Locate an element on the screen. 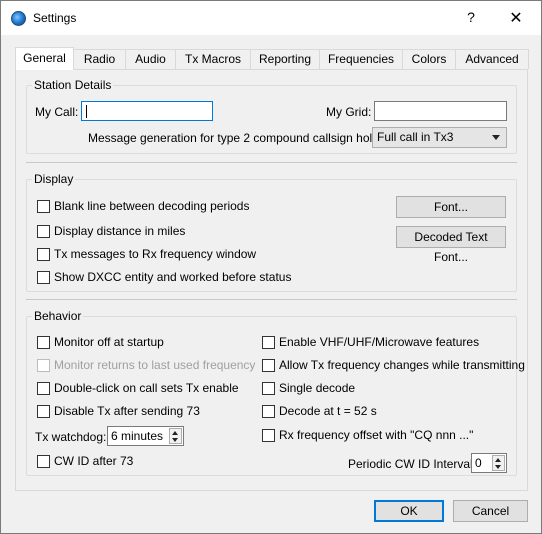  cw-id-checkbox is located at coordinates (43, 461).